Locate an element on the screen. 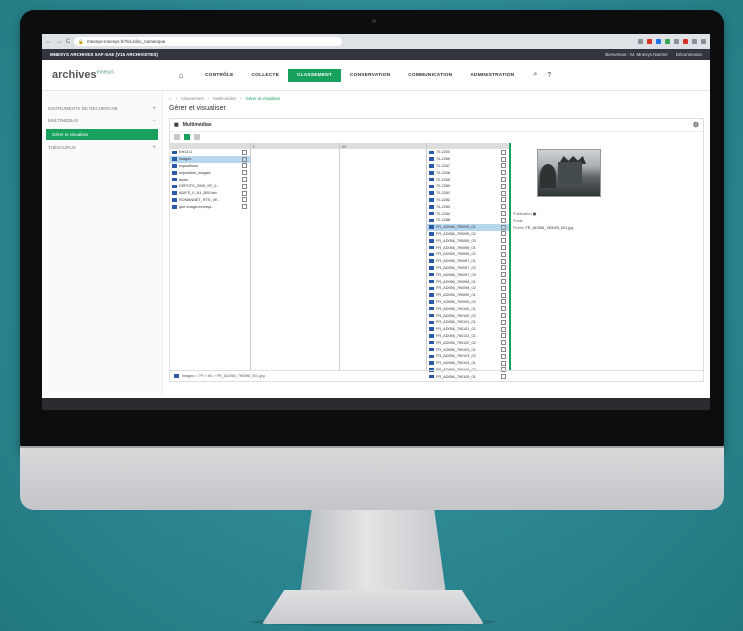 The height and width of the screenshot is (631, 743). folder-row: 70-2269 is located at coordinates (468, 179).